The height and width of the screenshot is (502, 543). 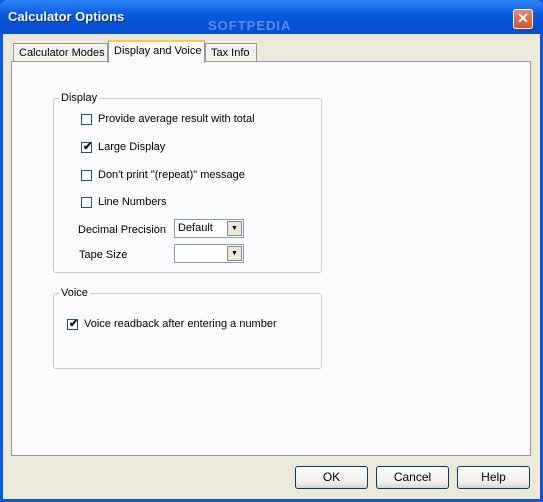 What do you see at coordinates (171, 175) in the screenshot?
I see `repeat-message-label: Don't print "(repeat)" message` at bounding box center [171, 175].